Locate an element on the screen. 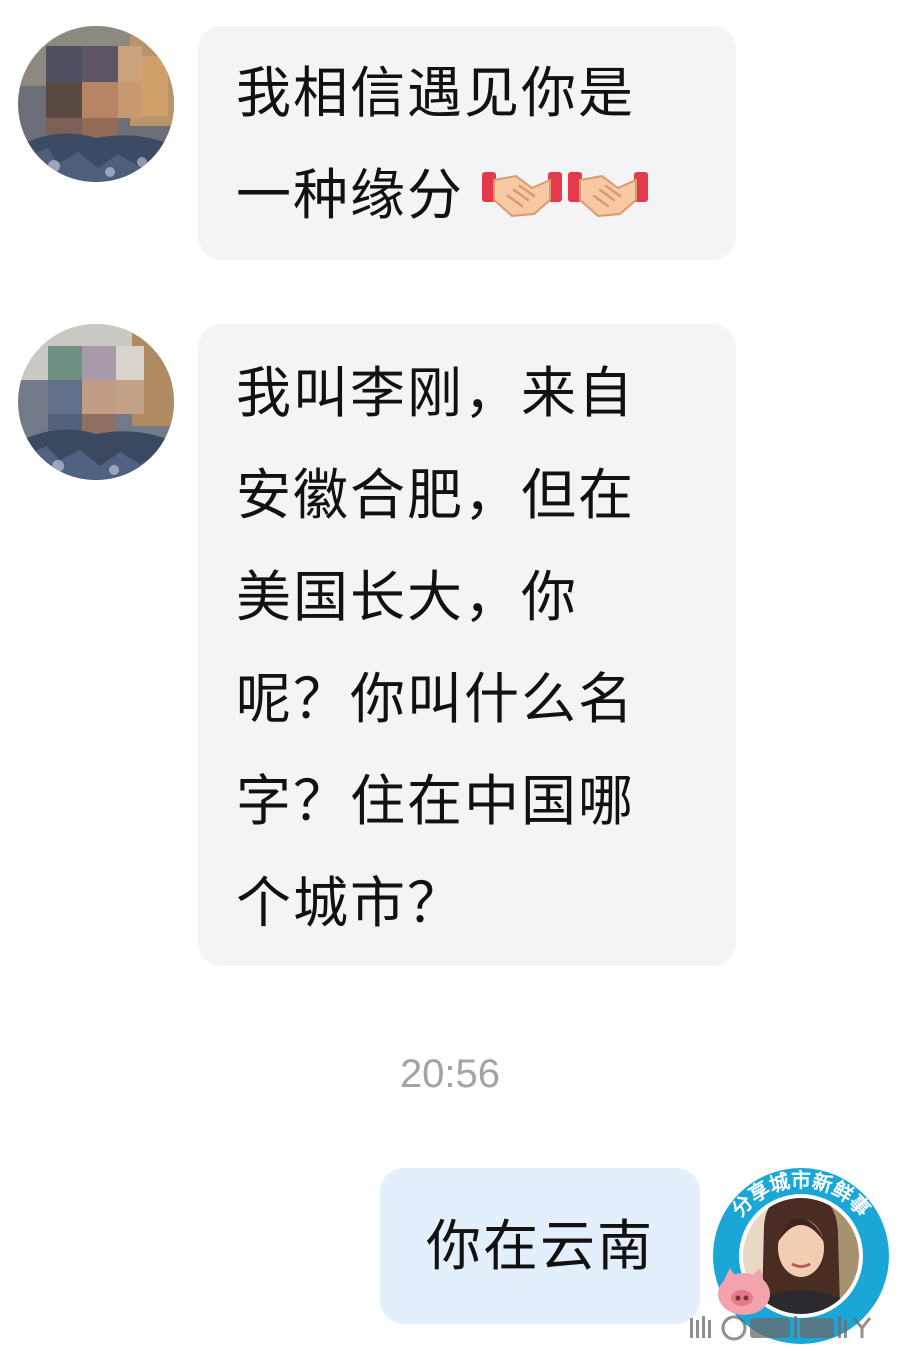 This screenshot has height=1351, width=900. message-text: 我叫李刚，来自 is located at coordinates (436, 393).